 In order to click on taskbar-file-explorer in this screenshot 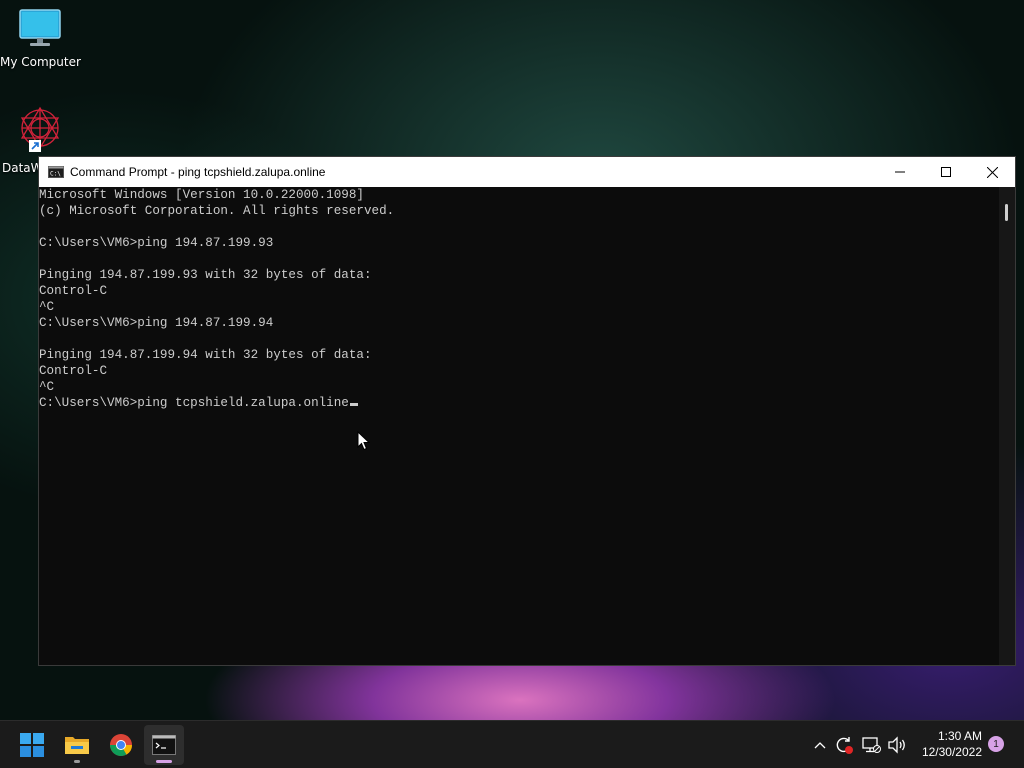, I will do `click(77, 745)`.